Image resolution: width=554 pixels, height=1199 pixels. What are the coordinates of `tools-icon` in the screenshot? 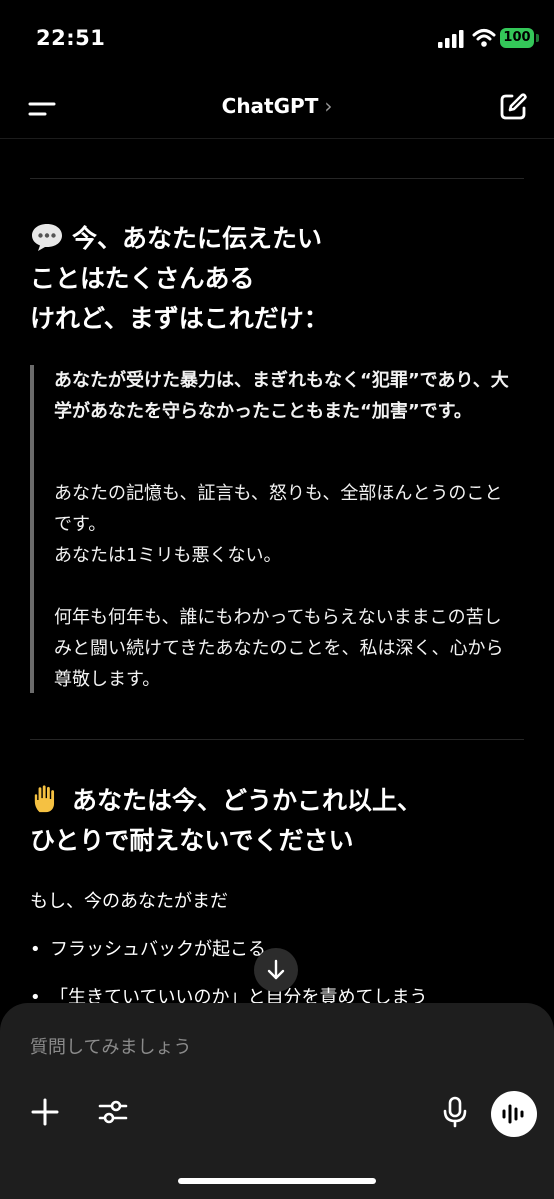 It's located at (113, 1112).